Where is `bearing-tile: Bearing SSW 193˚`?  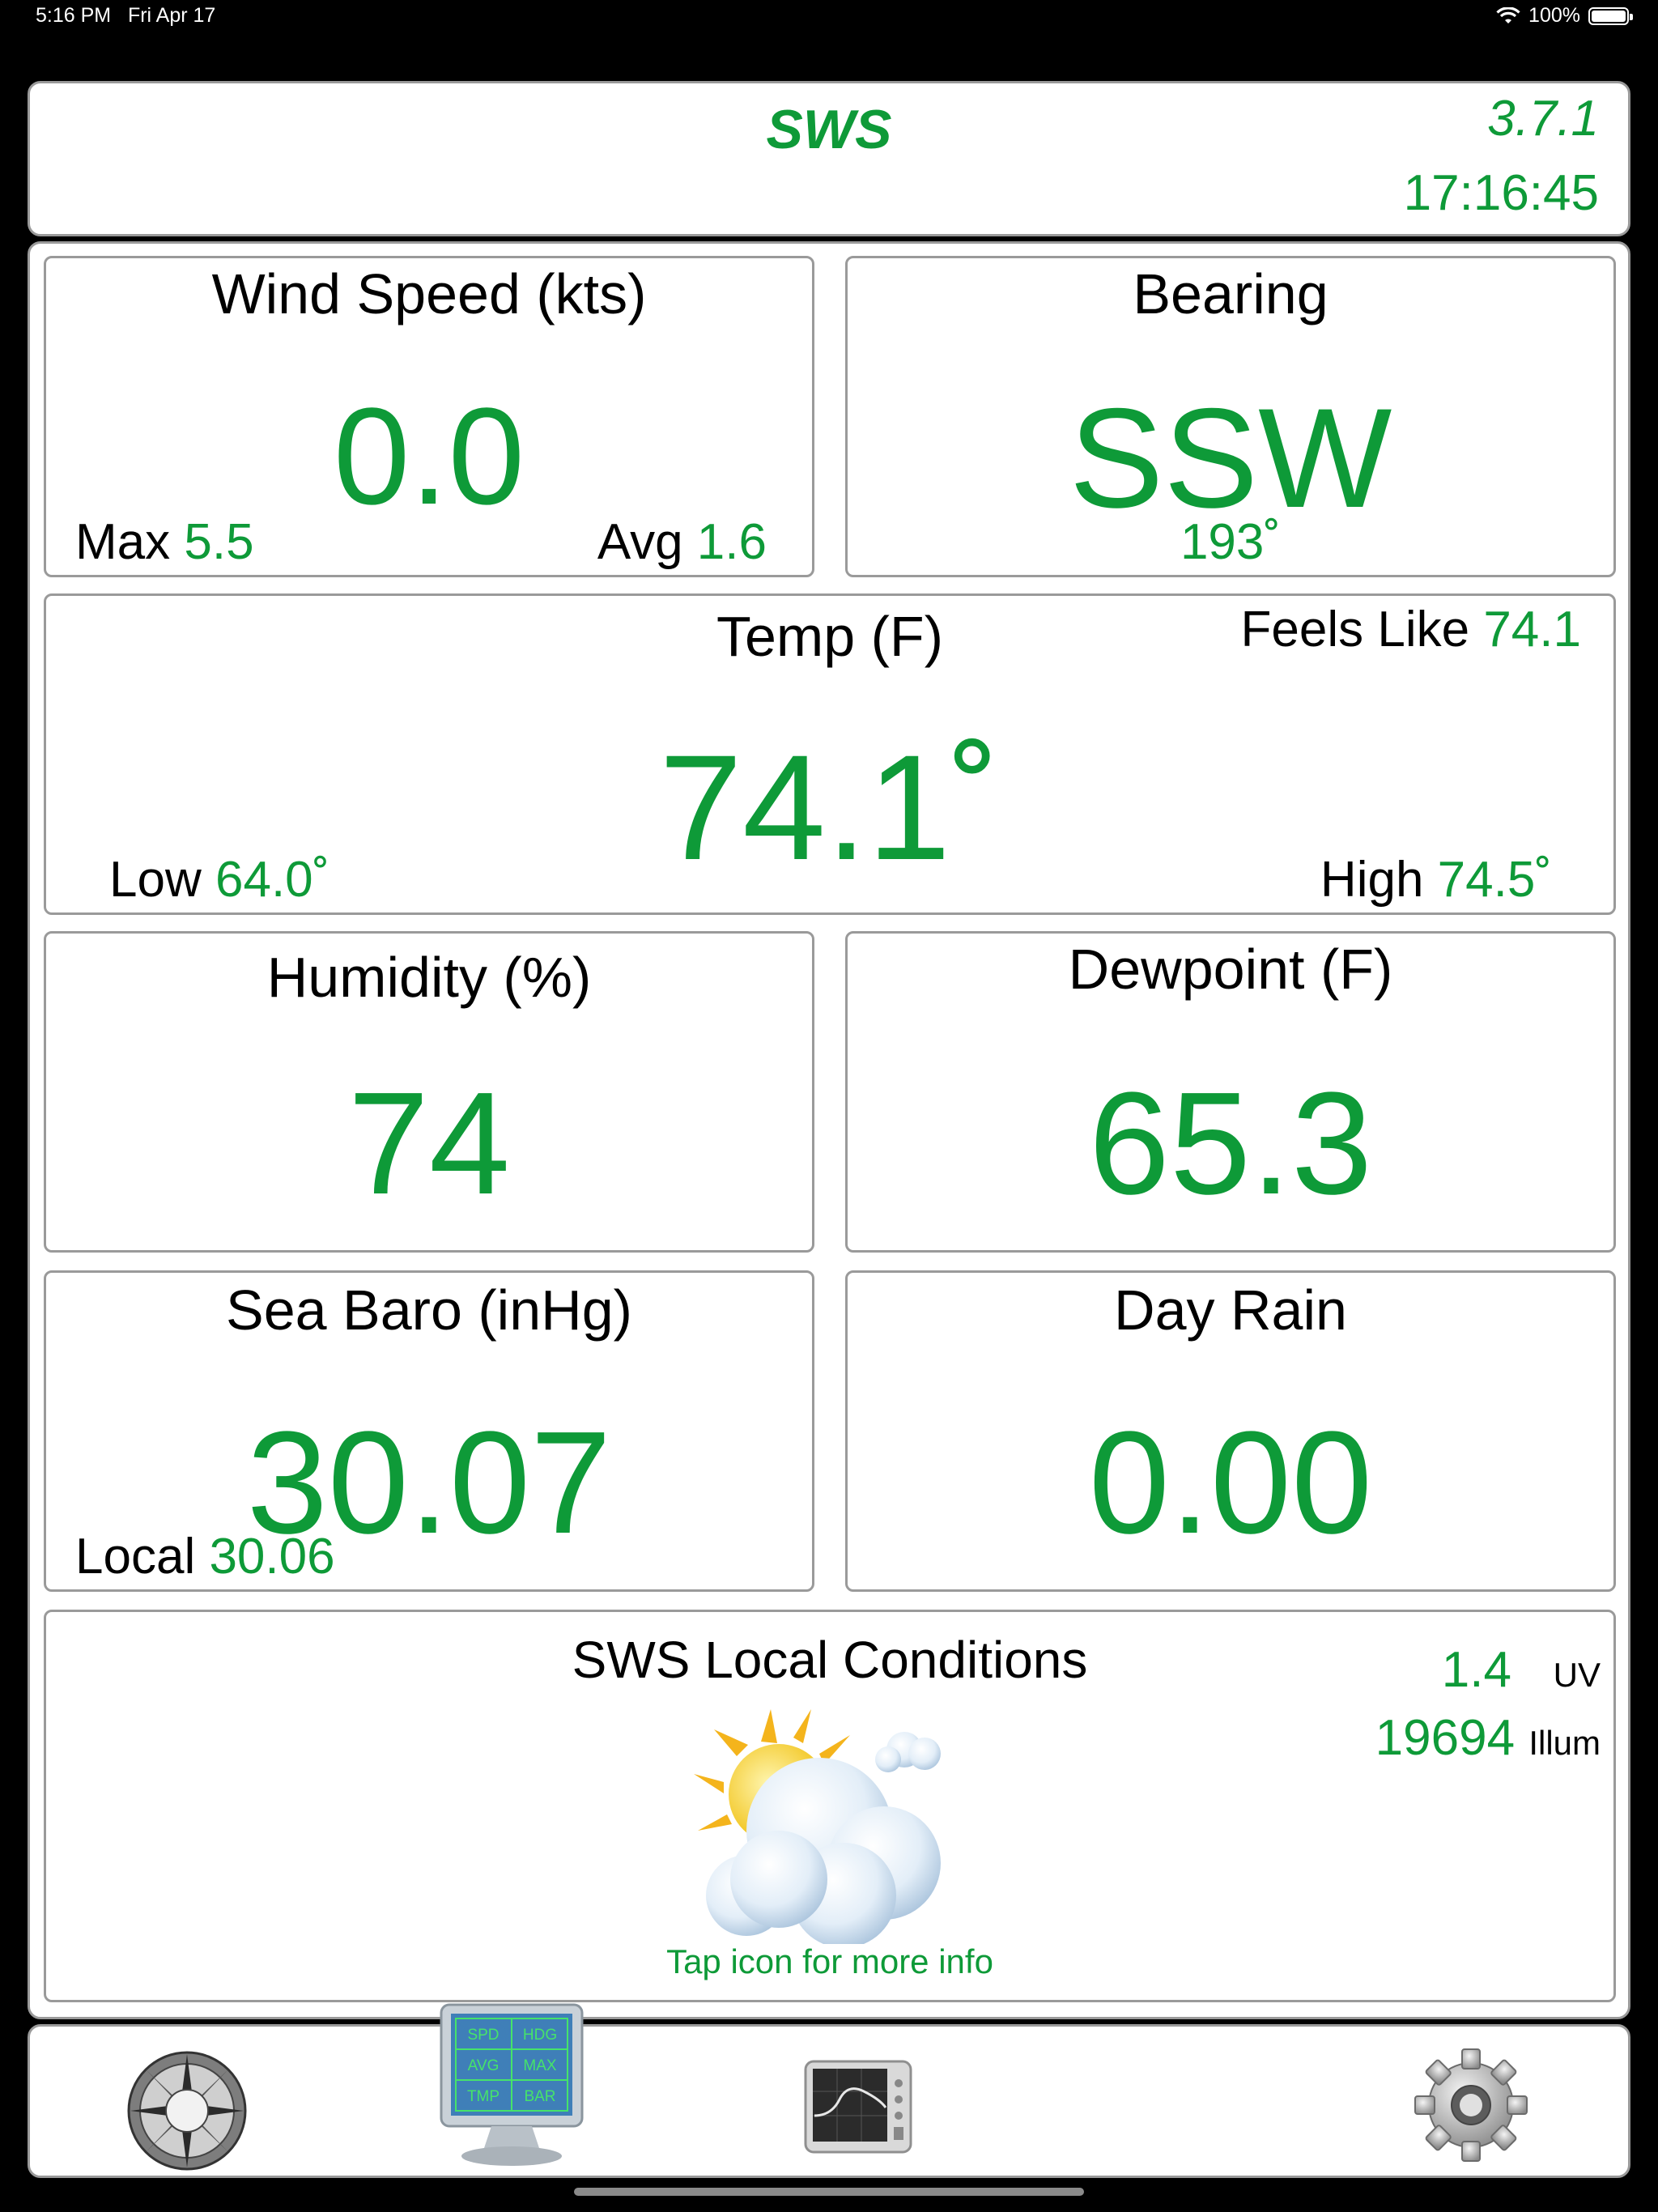
bearing-tile: Bearing SSW 193˚ is located at coordinates (1230, 417).